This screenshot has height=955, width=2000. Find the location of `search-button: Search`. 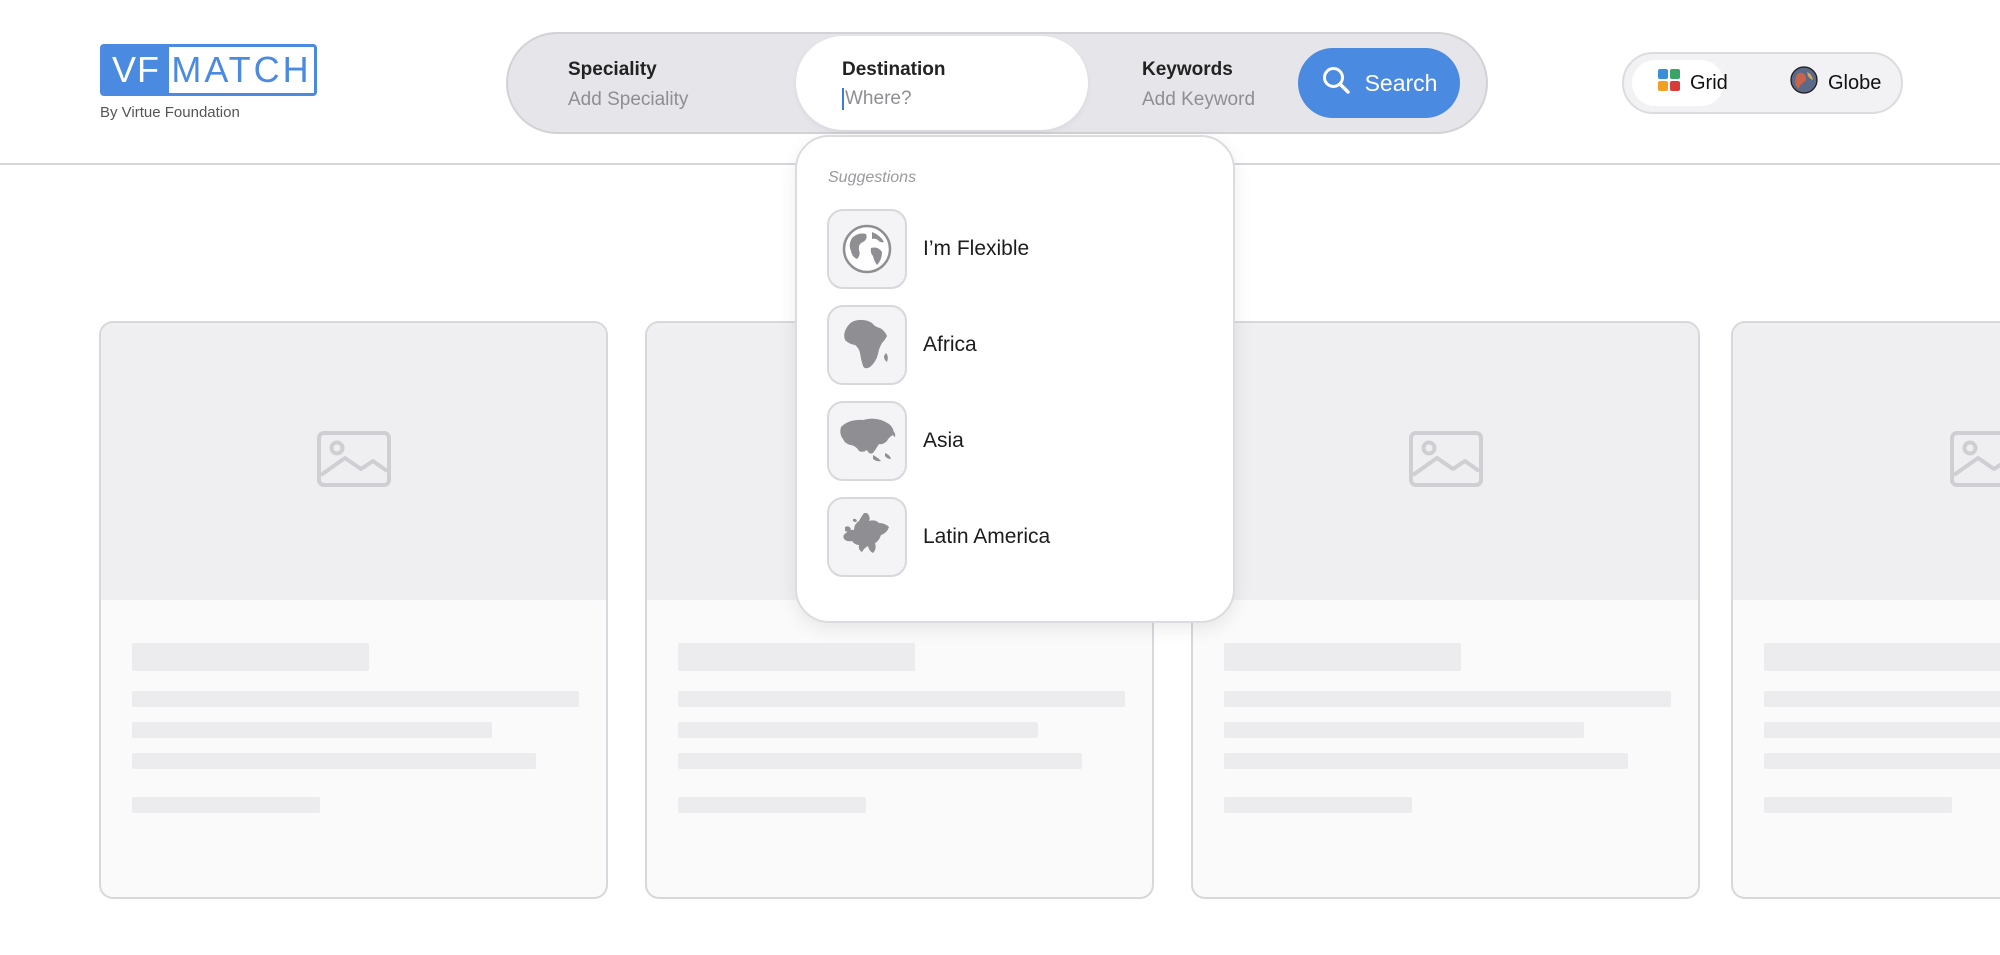

search-button: Search is located at coordinates (1379, 83).